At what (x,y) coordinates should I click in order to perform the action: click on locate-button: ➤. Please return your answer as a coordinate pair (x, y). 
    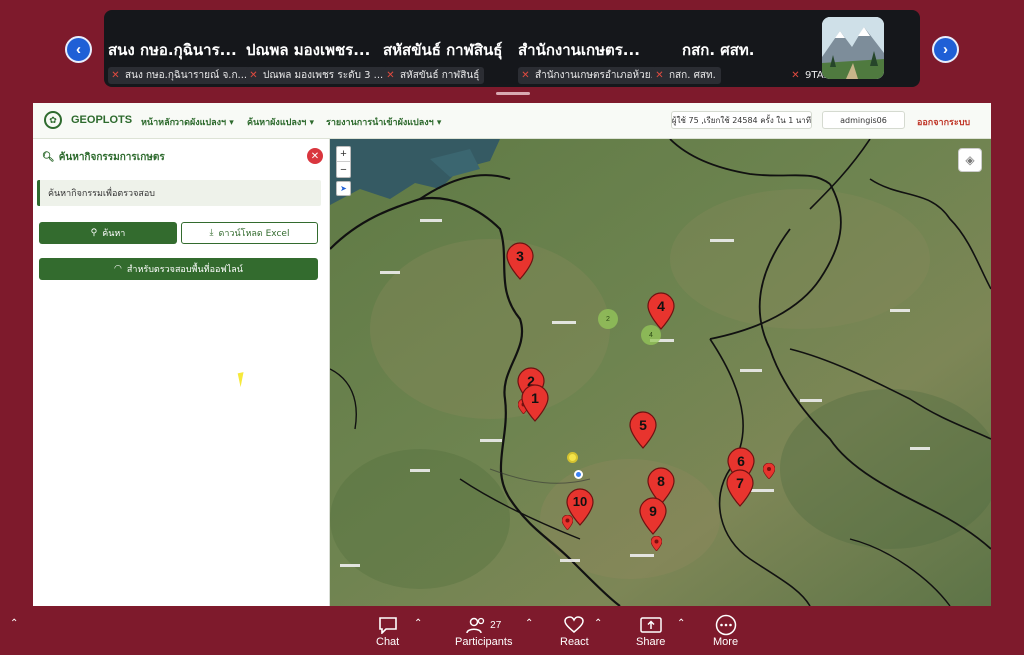
    Looking at the image, I should click on (343, 188).